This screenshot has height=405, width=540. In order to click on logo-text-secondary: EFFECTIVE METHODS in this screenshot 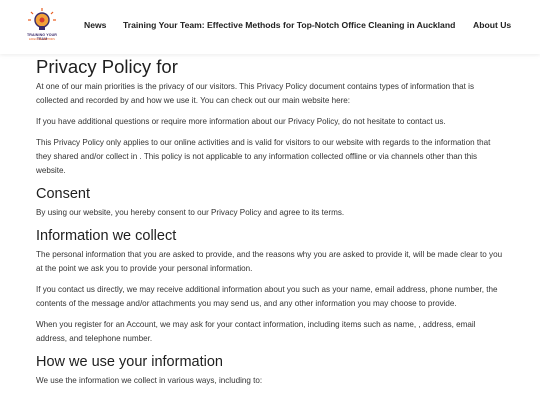, I will do `click(42, 39)`.